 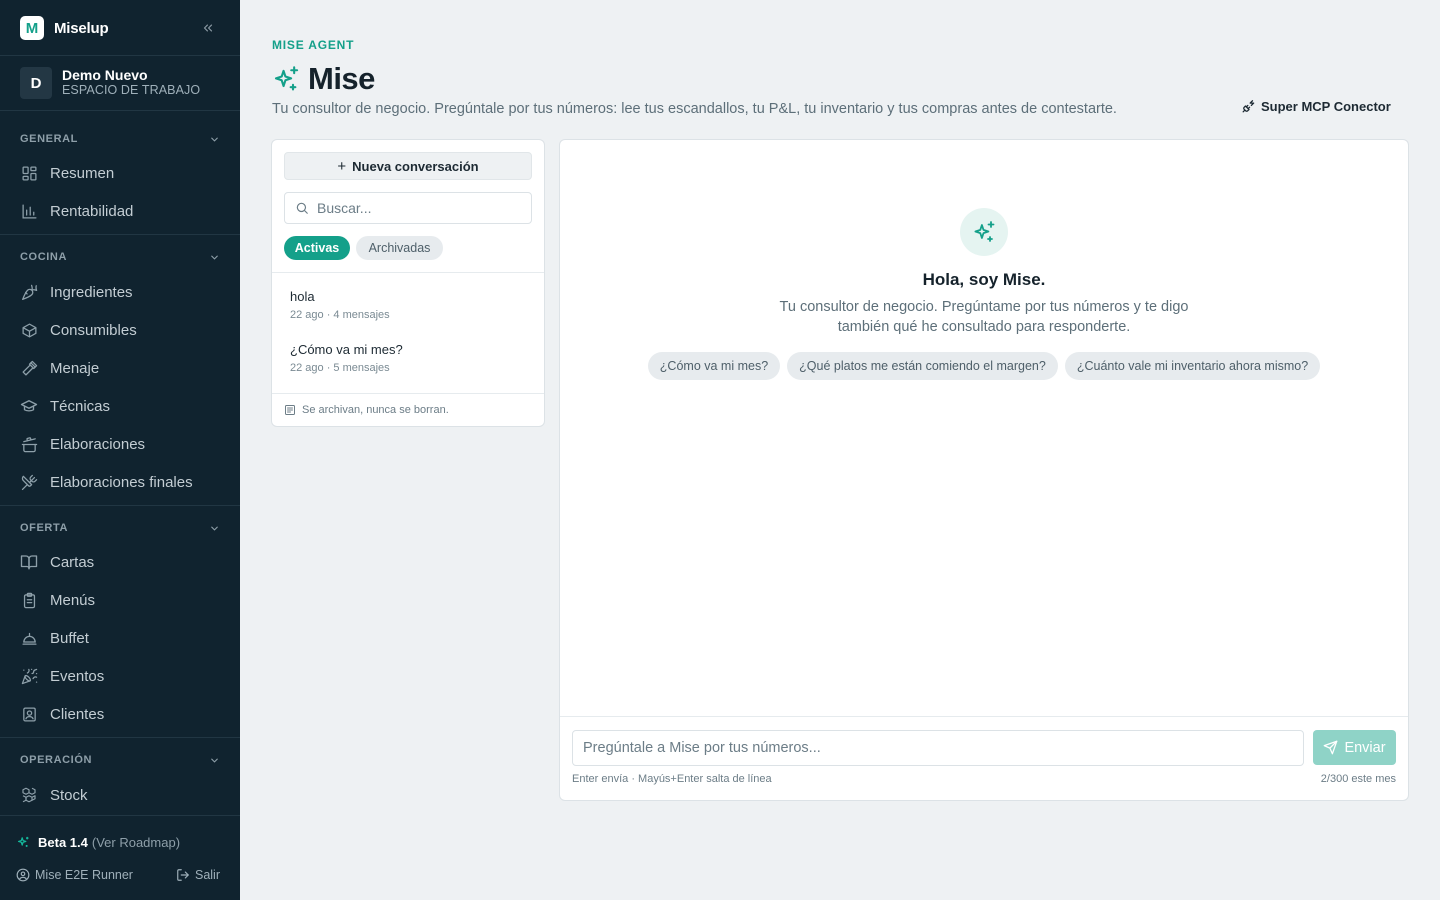 What do you see at coordinates (984, 279) in the screenshot?
I see `chat-greeting: Hola, soy Mise.` at bounding box center [984, 279].